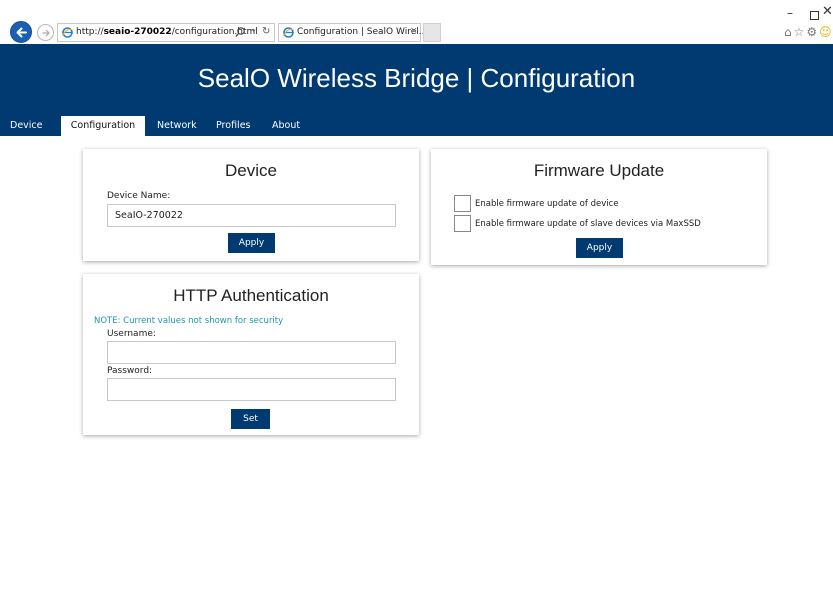 The image size is (833, 614). I want to click on username-input, so click(251, 352).